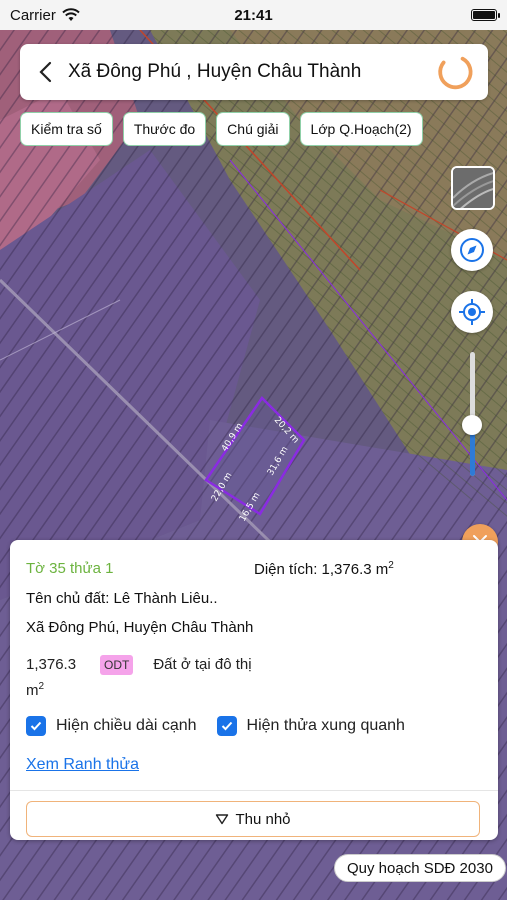 This screenshot has height=900, width=507. I want to click on area-label: Diện tích: 1,376.3 m2, so click(324, 569).